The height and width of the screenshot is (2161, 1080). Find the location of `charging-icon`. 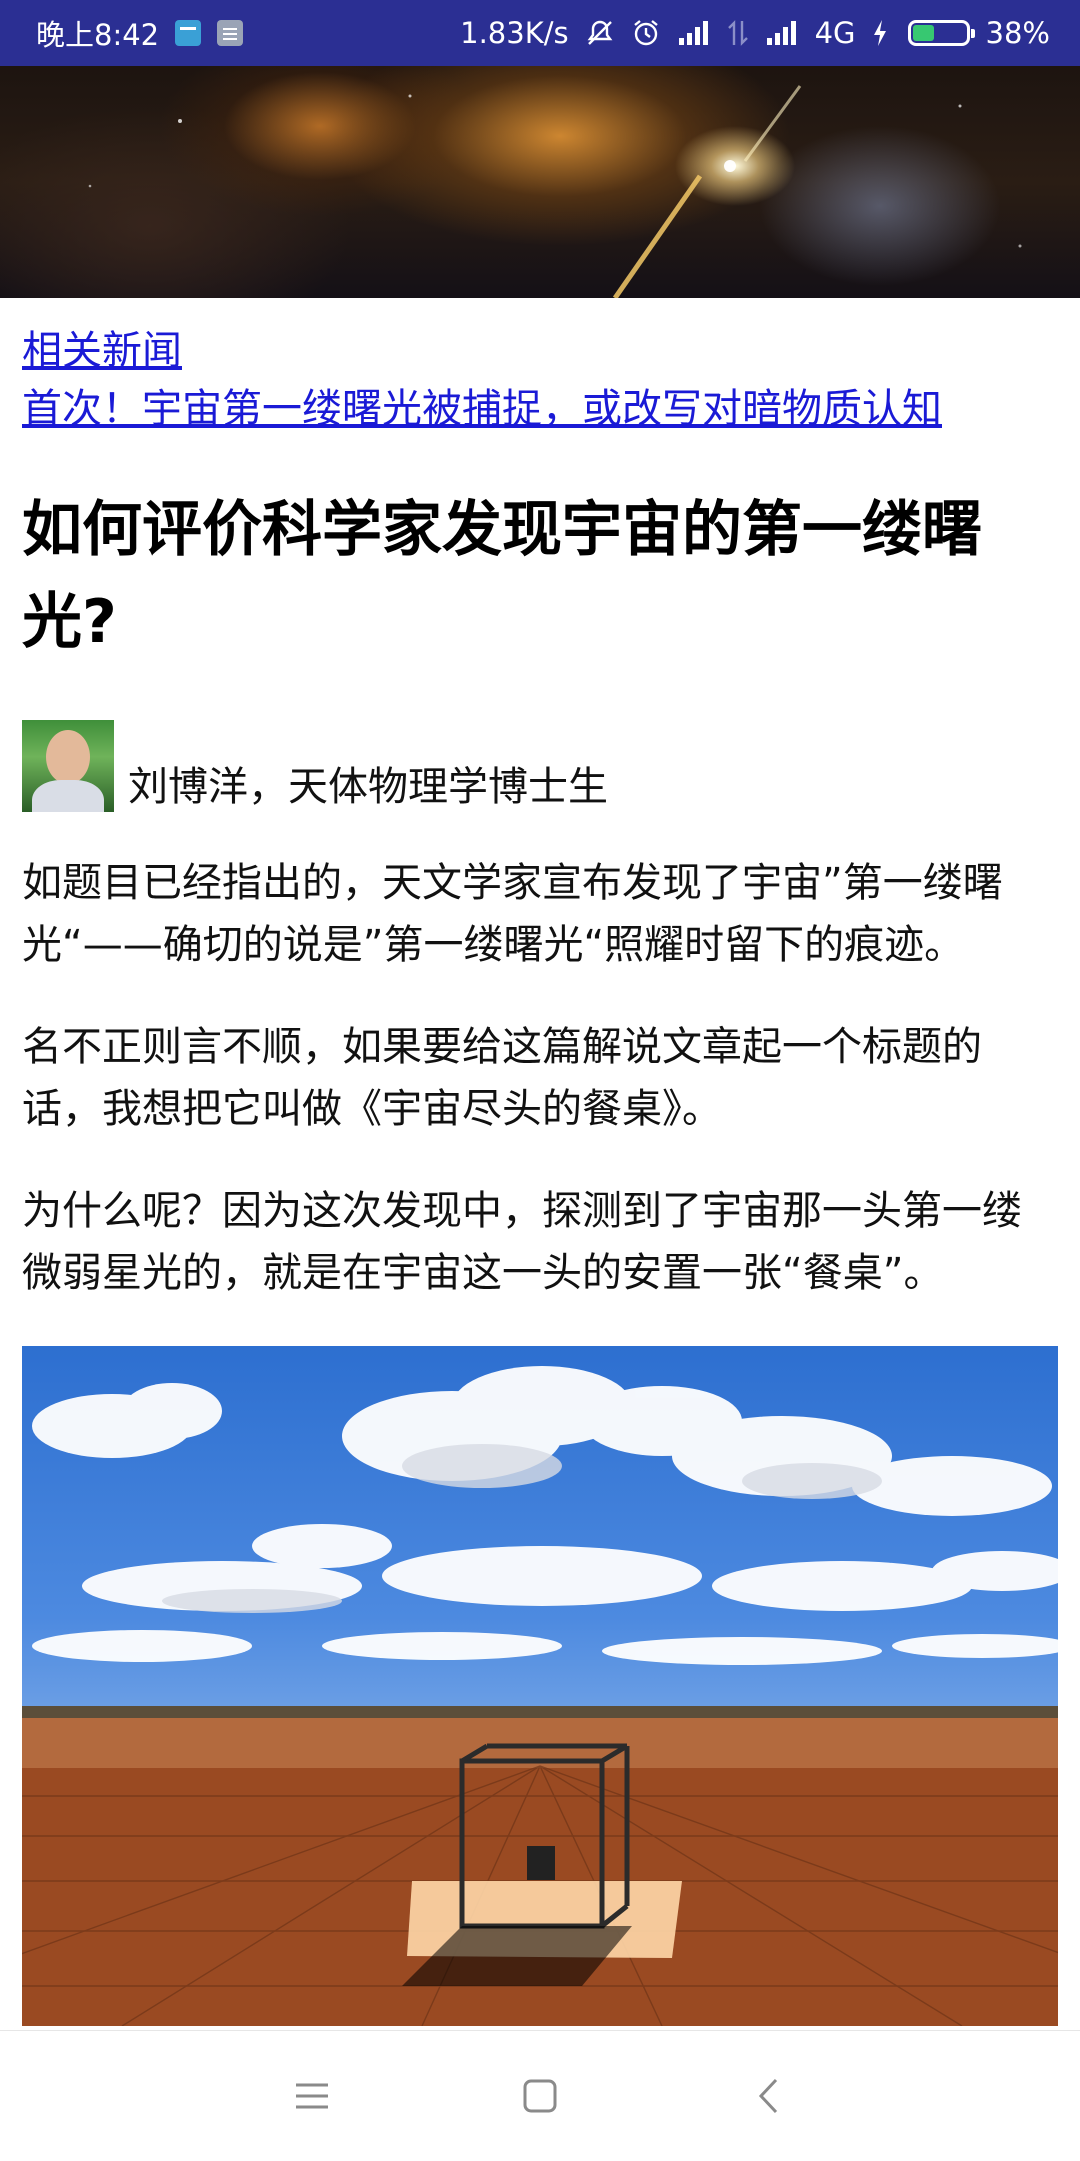

charging-icon is located at coordinates (880, 33).